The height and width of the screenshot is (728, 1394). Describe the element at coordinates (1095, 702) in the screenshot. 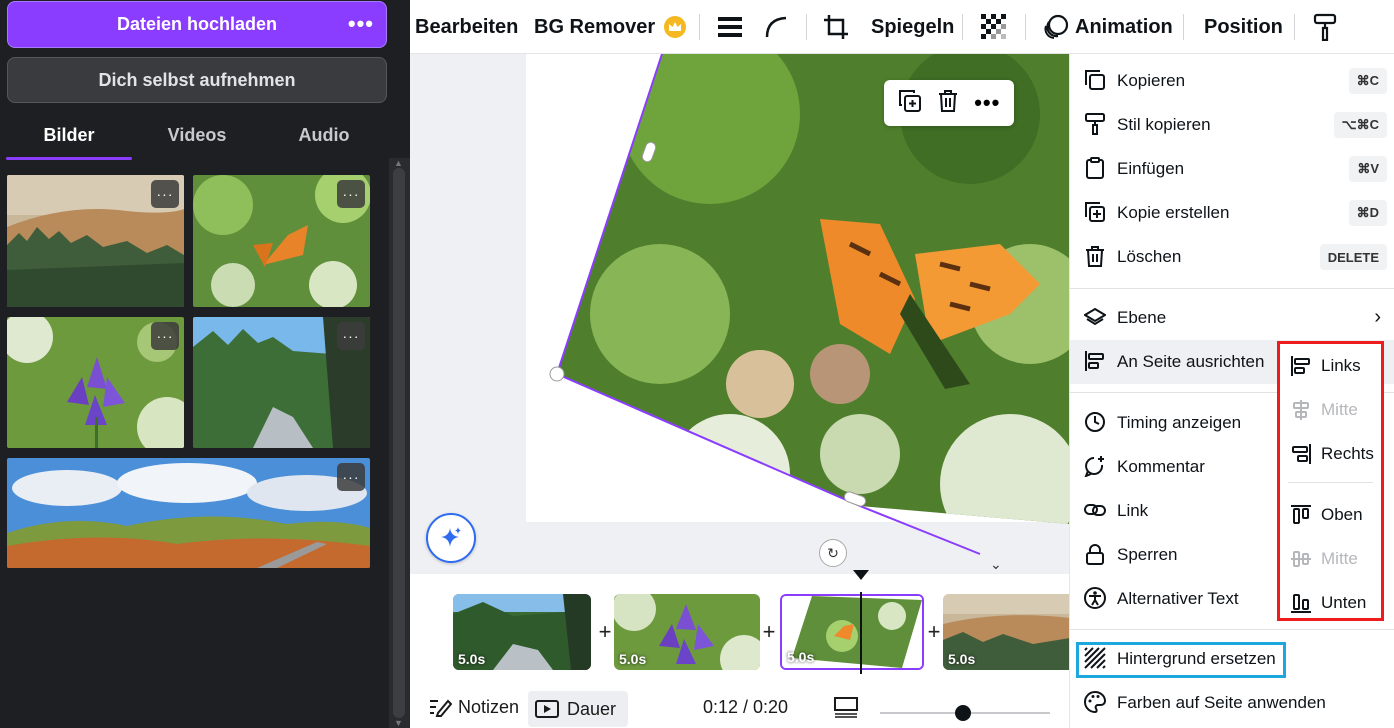

I see `palette-icon` at that location.